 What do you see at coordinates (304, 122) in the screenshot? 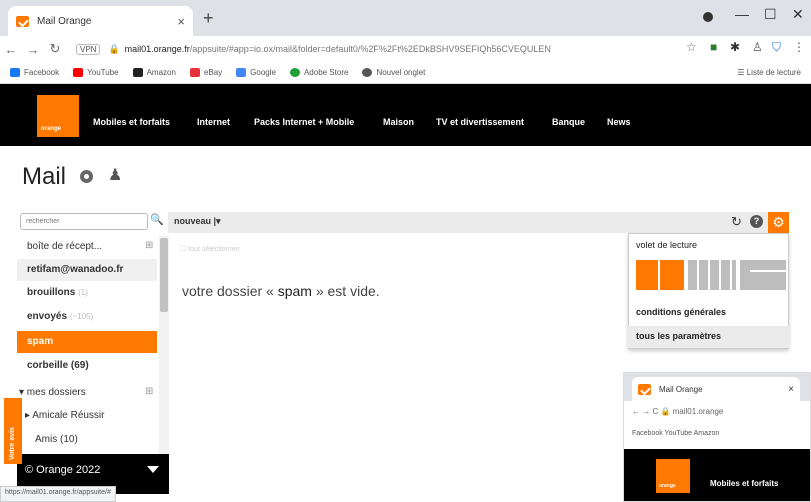
I see `nav-packs: Packs Internet + Mobile` at bounding box center [304, 122].